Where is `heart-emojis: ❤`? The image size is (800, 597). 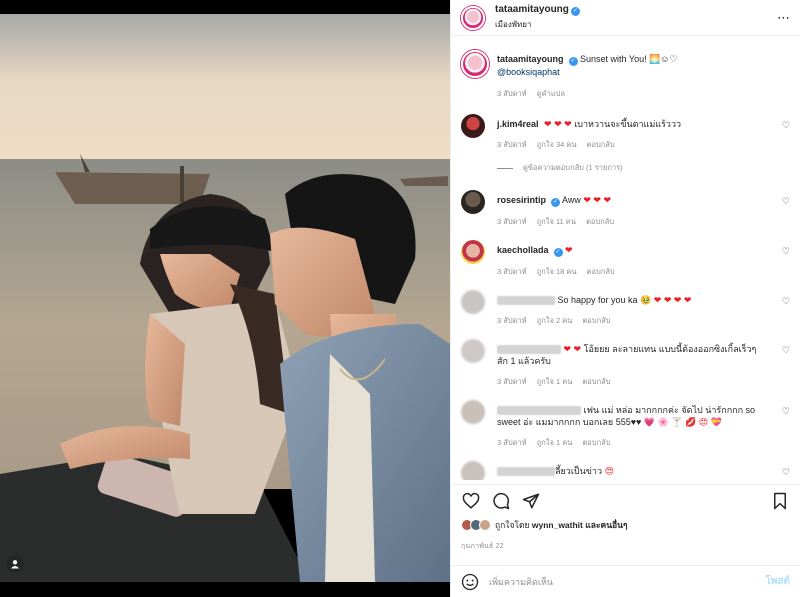 heart-emojis: ❤ is located at coordinates (569, 250).